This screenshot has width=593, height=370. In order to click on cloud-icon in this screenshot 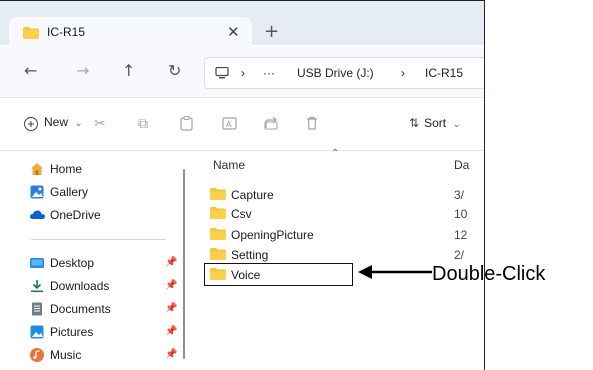, I will do `click(37, 215)`.